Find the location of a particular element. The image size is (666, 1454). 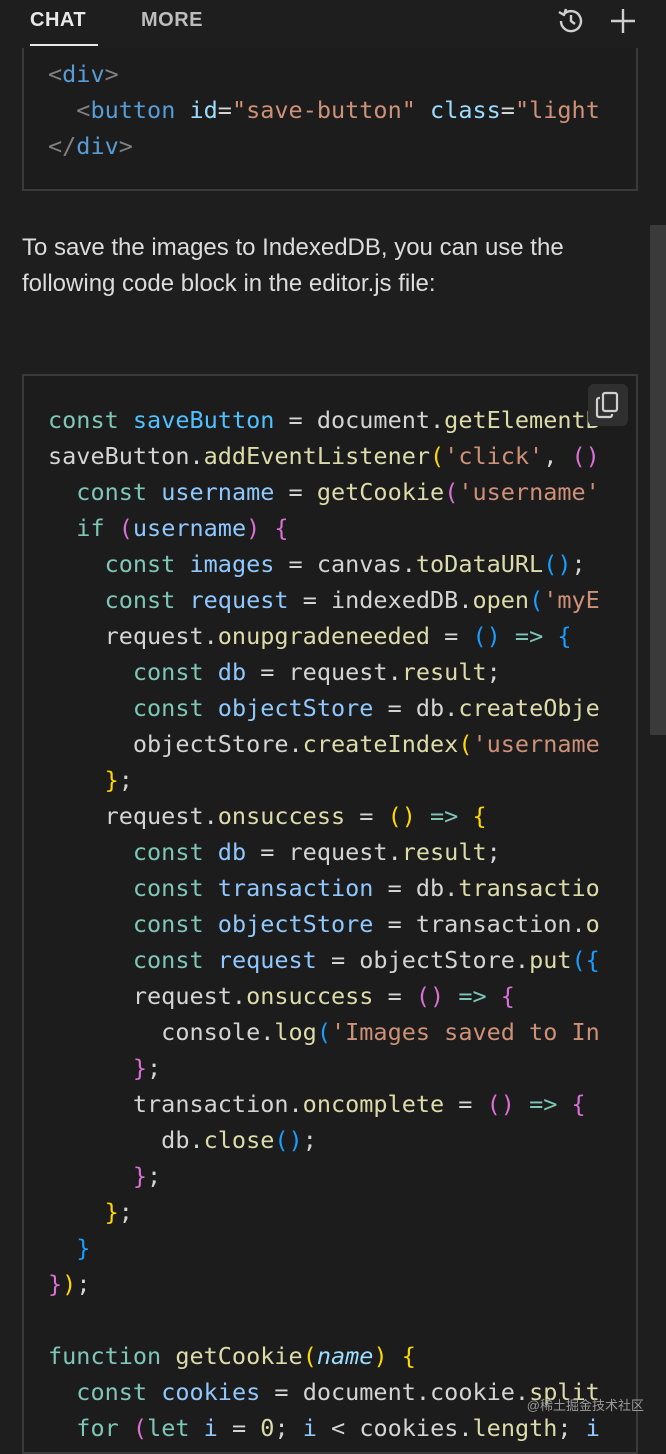

tab-chat-underline is located at coordinates (64, 45).